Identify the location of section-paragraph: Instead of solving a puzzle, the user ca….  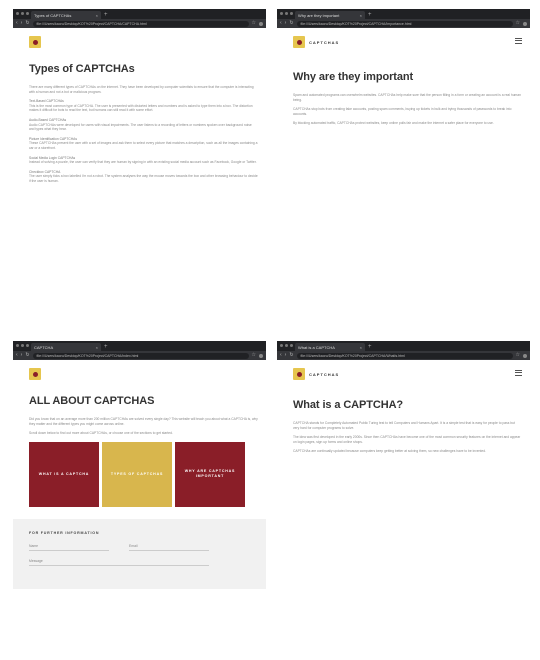
(143, 162).